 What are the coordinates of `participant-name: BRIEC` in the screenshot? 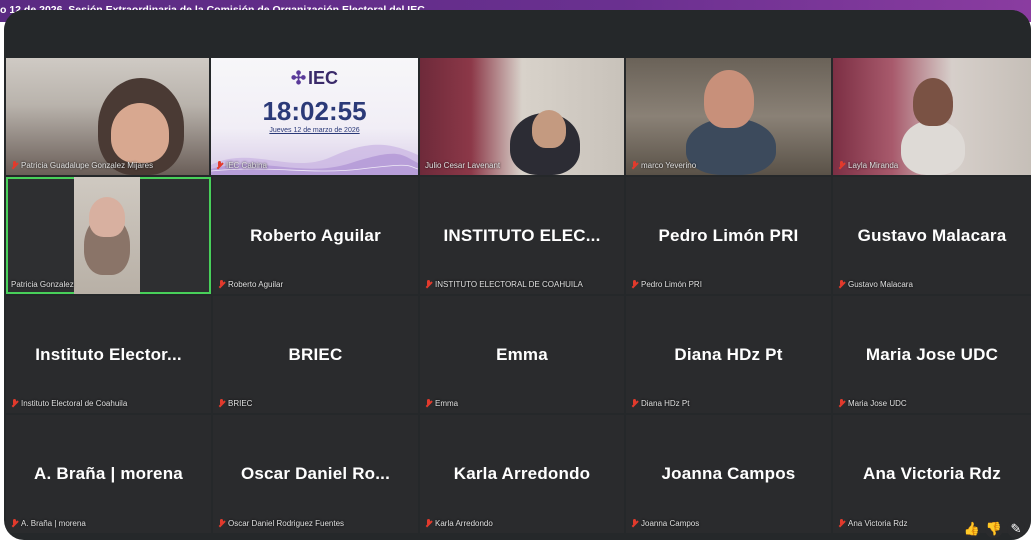 It's located at (315, 354).